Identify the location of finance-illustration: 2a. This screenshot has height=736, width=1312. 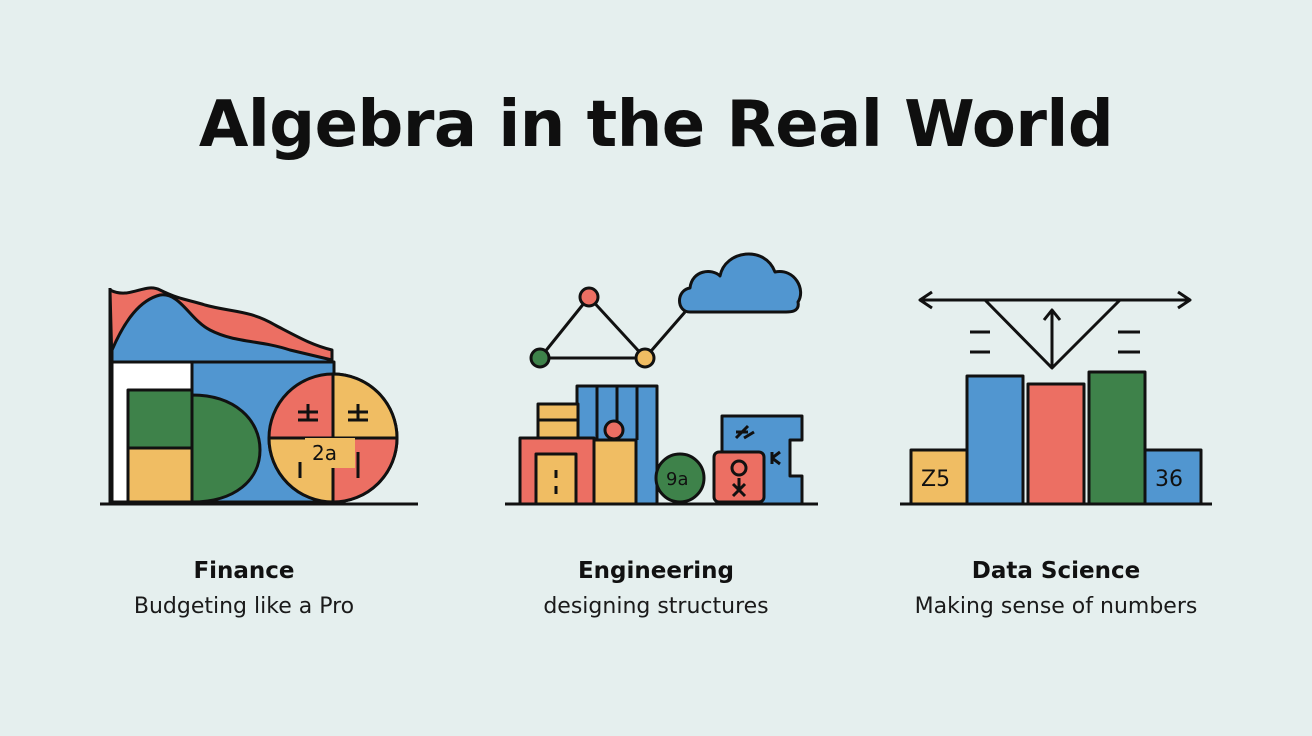
(265, 380).